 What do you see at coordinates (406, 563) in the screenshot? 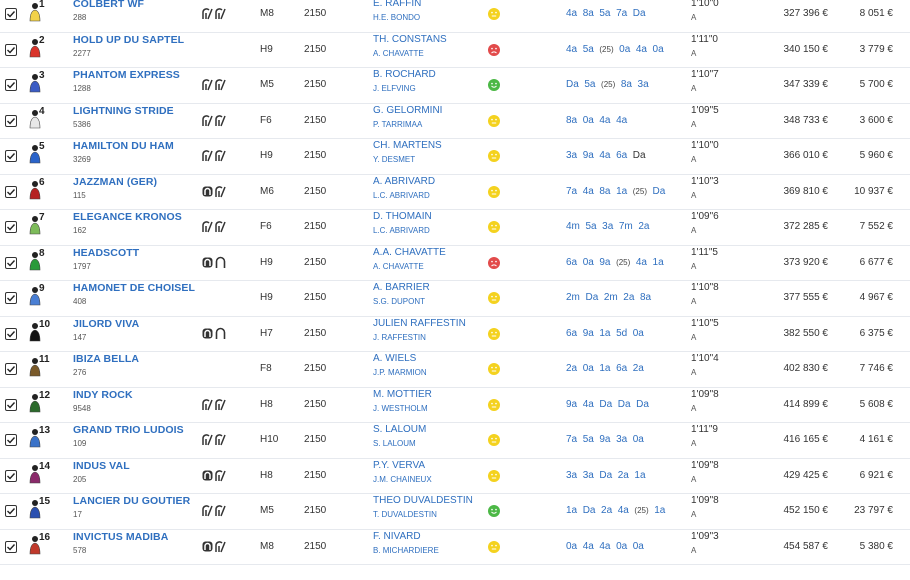
I see `trainer-link: B. MICHARDIERE` at bounding box center [406, 563].